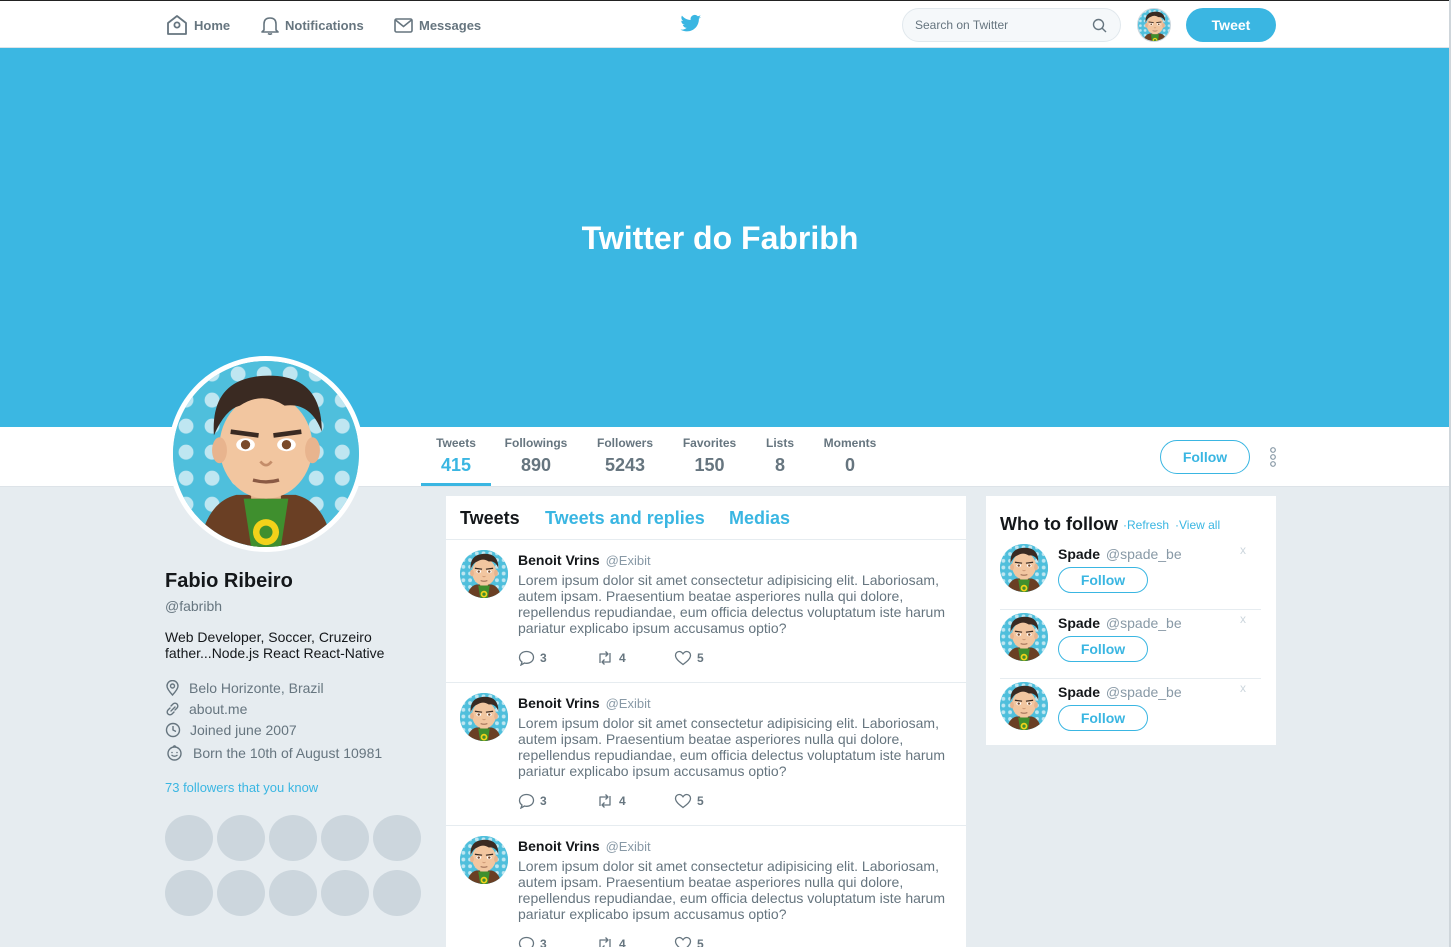 The image size is (1451, 947). I want to click on profile-location: Belo Horizonte, Brazil, so click(244, 688).